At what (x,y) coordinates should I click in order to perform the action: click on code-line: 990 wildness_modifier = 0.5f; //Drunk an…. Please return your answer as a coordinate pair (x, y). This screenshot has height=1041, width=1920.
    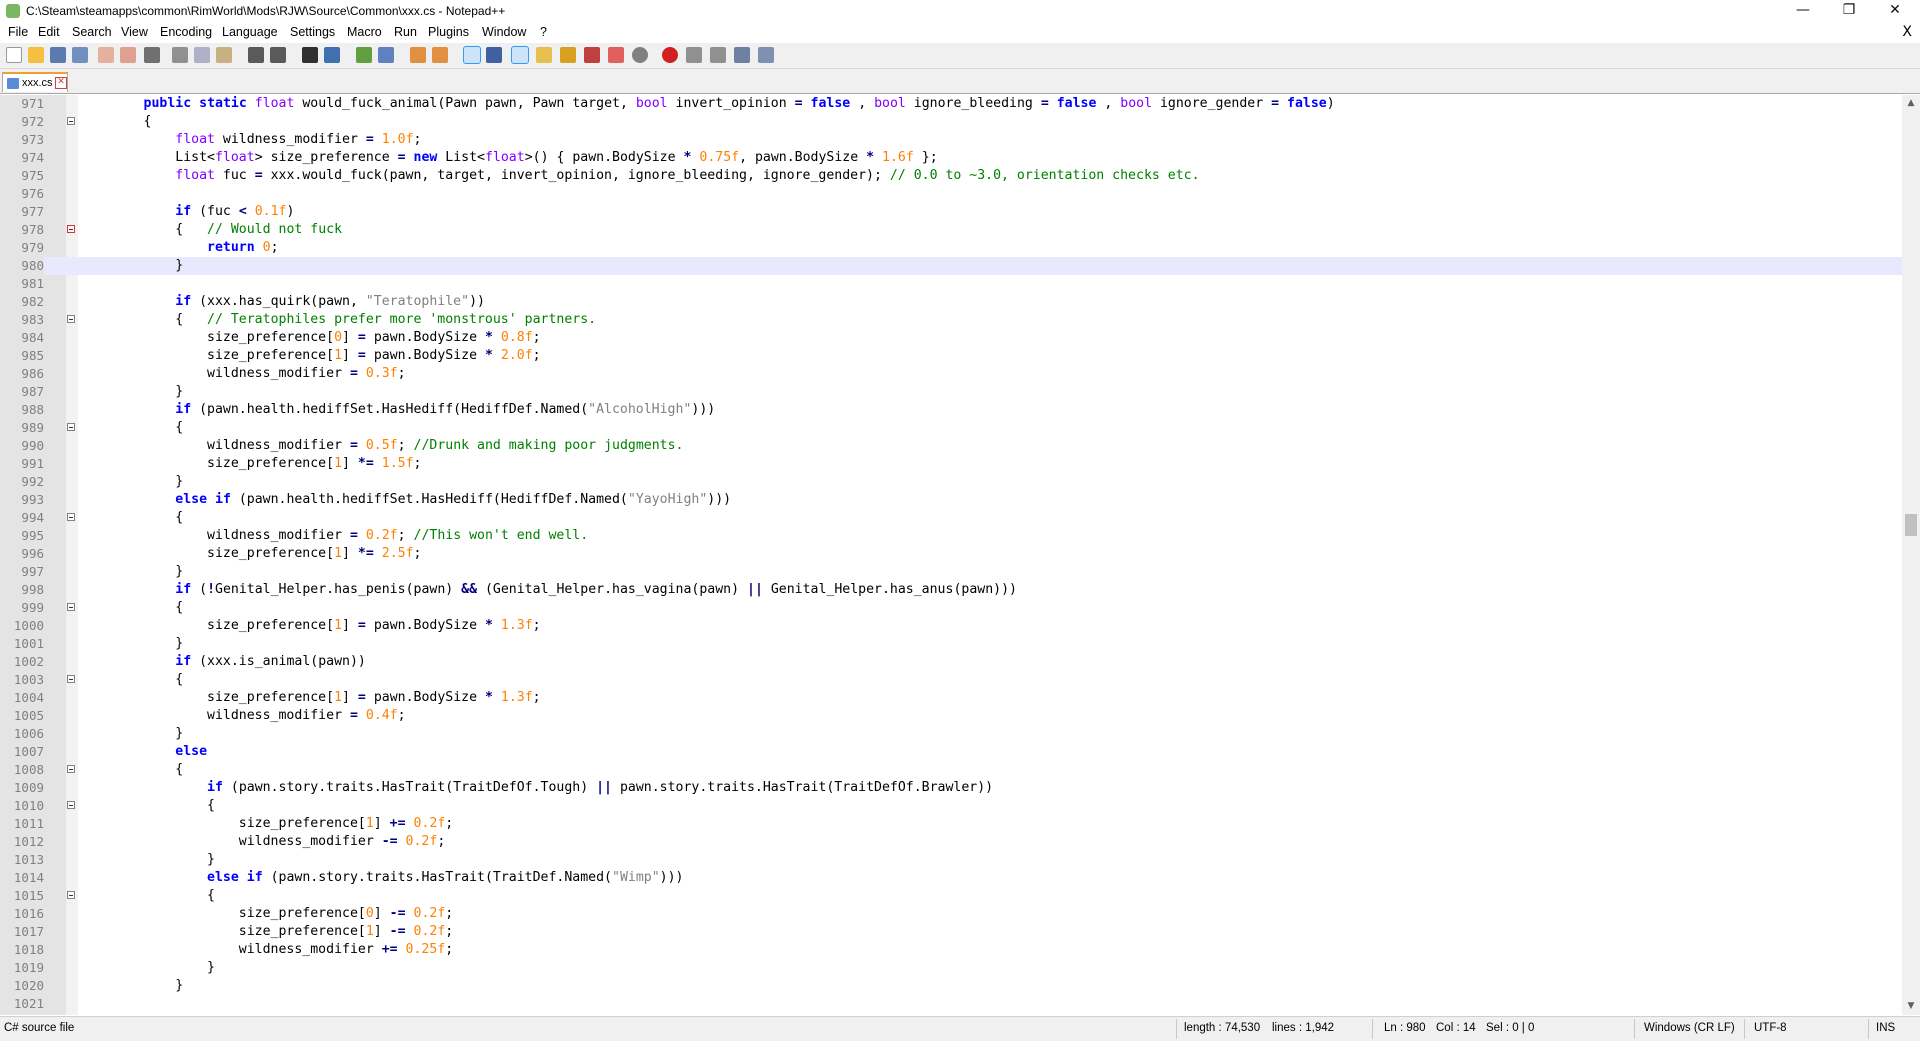
    Looking at the image, I should click on (951, 446).